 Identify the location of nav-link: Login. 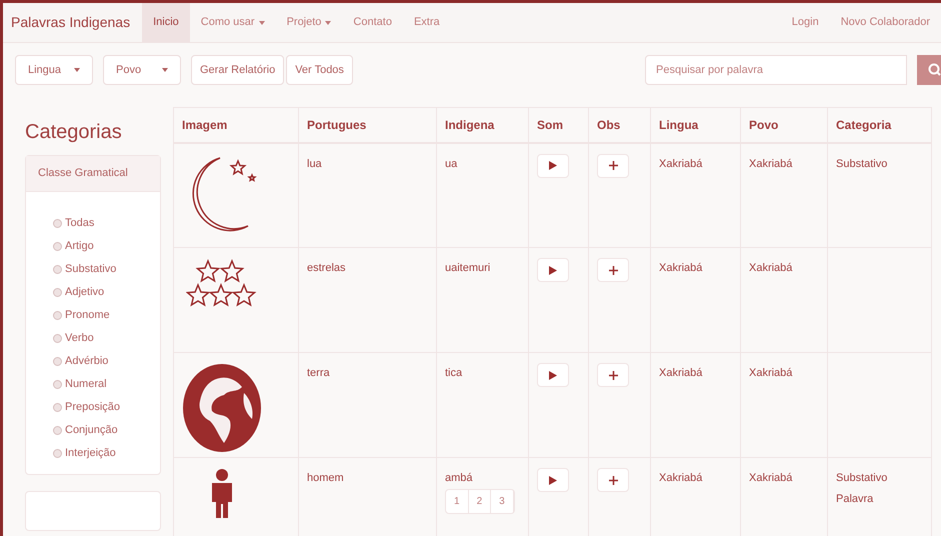
(805, 22).